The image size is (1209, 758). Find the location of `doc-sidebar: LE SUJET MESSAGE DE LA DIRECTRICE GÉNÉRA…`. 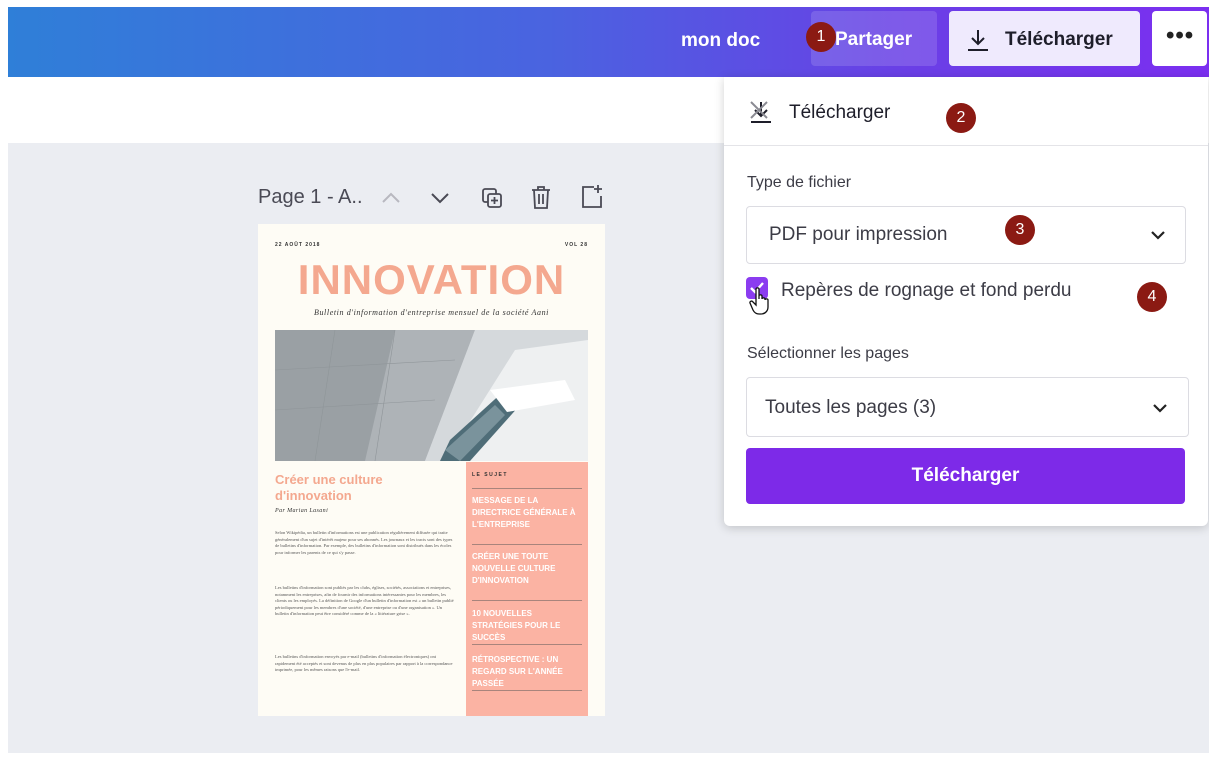

doc-sidebar: LE SUJET MESSAGE DE LA DIRECTRICE GÉNÉRA… is located at coordinates (527, 589).